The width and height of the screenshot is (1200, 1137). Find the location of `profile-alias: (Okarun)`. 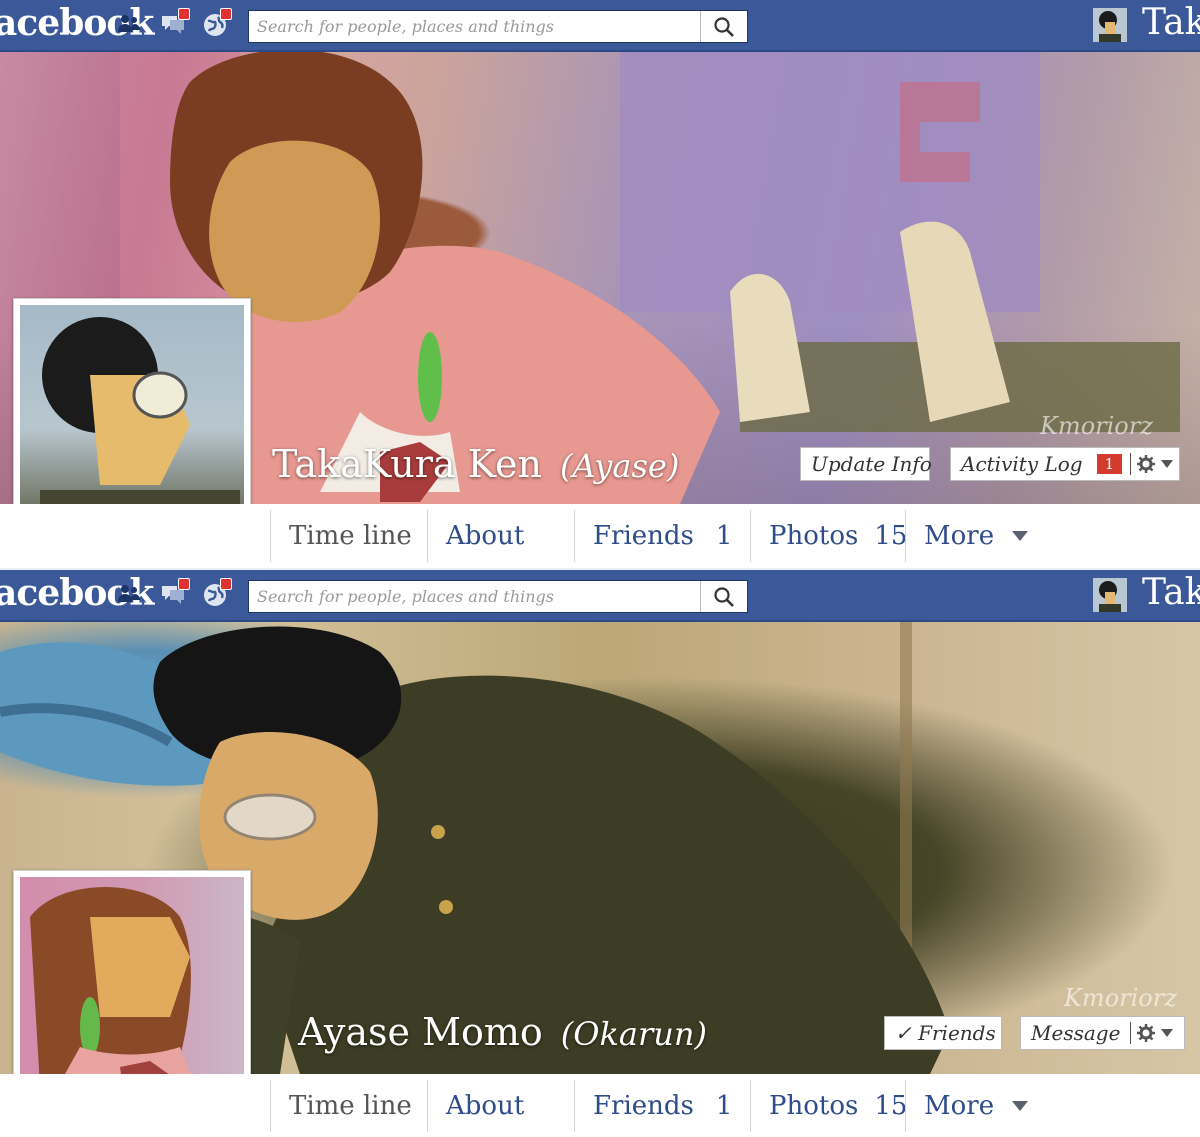

profile-alias: (Okarun) is located at coordinates (633, 1034).